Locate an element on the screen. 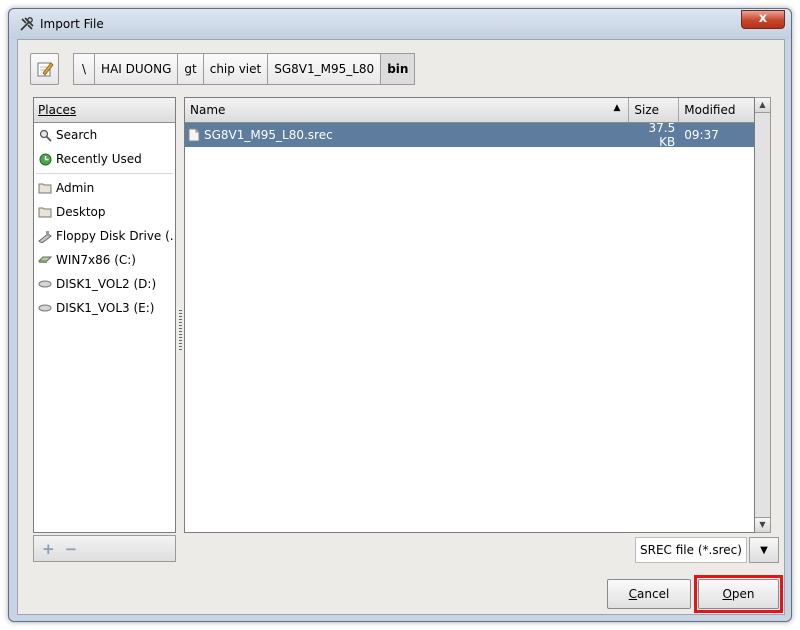 The height and width of the screenshot is (630, 800). cancel-button: Cancel is located at coordinates (649, 594).